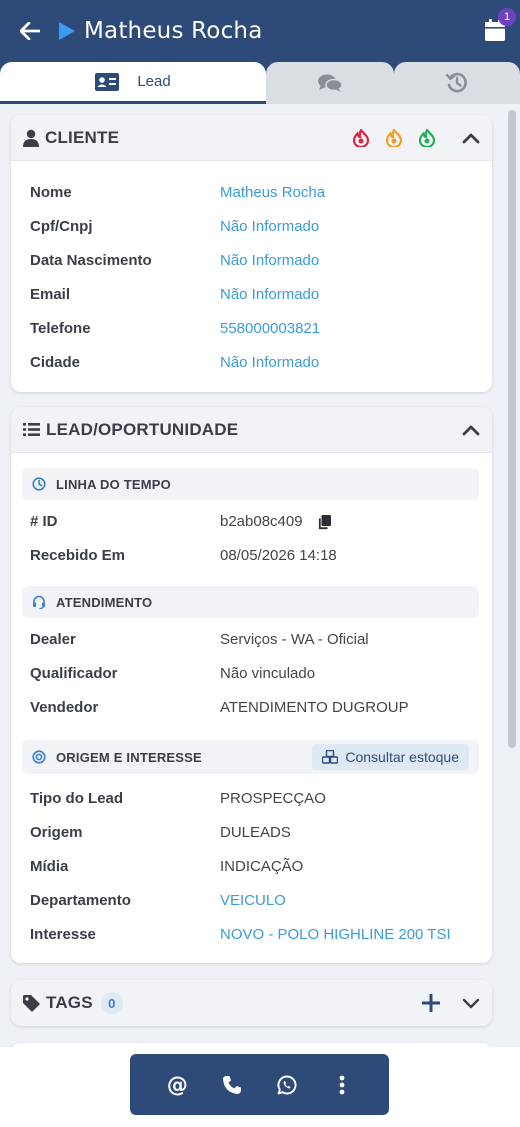 Image resolution: width=520 pixels, height=1127 pixels. I want to click on tags-card-title: TAGS, so click(69, 1002).